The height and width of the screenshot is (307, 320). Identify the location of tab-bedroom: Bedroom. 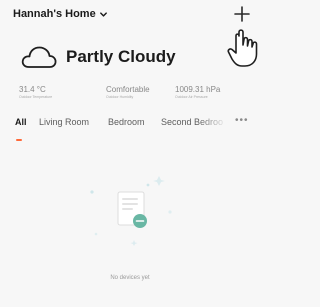
(126, 122).